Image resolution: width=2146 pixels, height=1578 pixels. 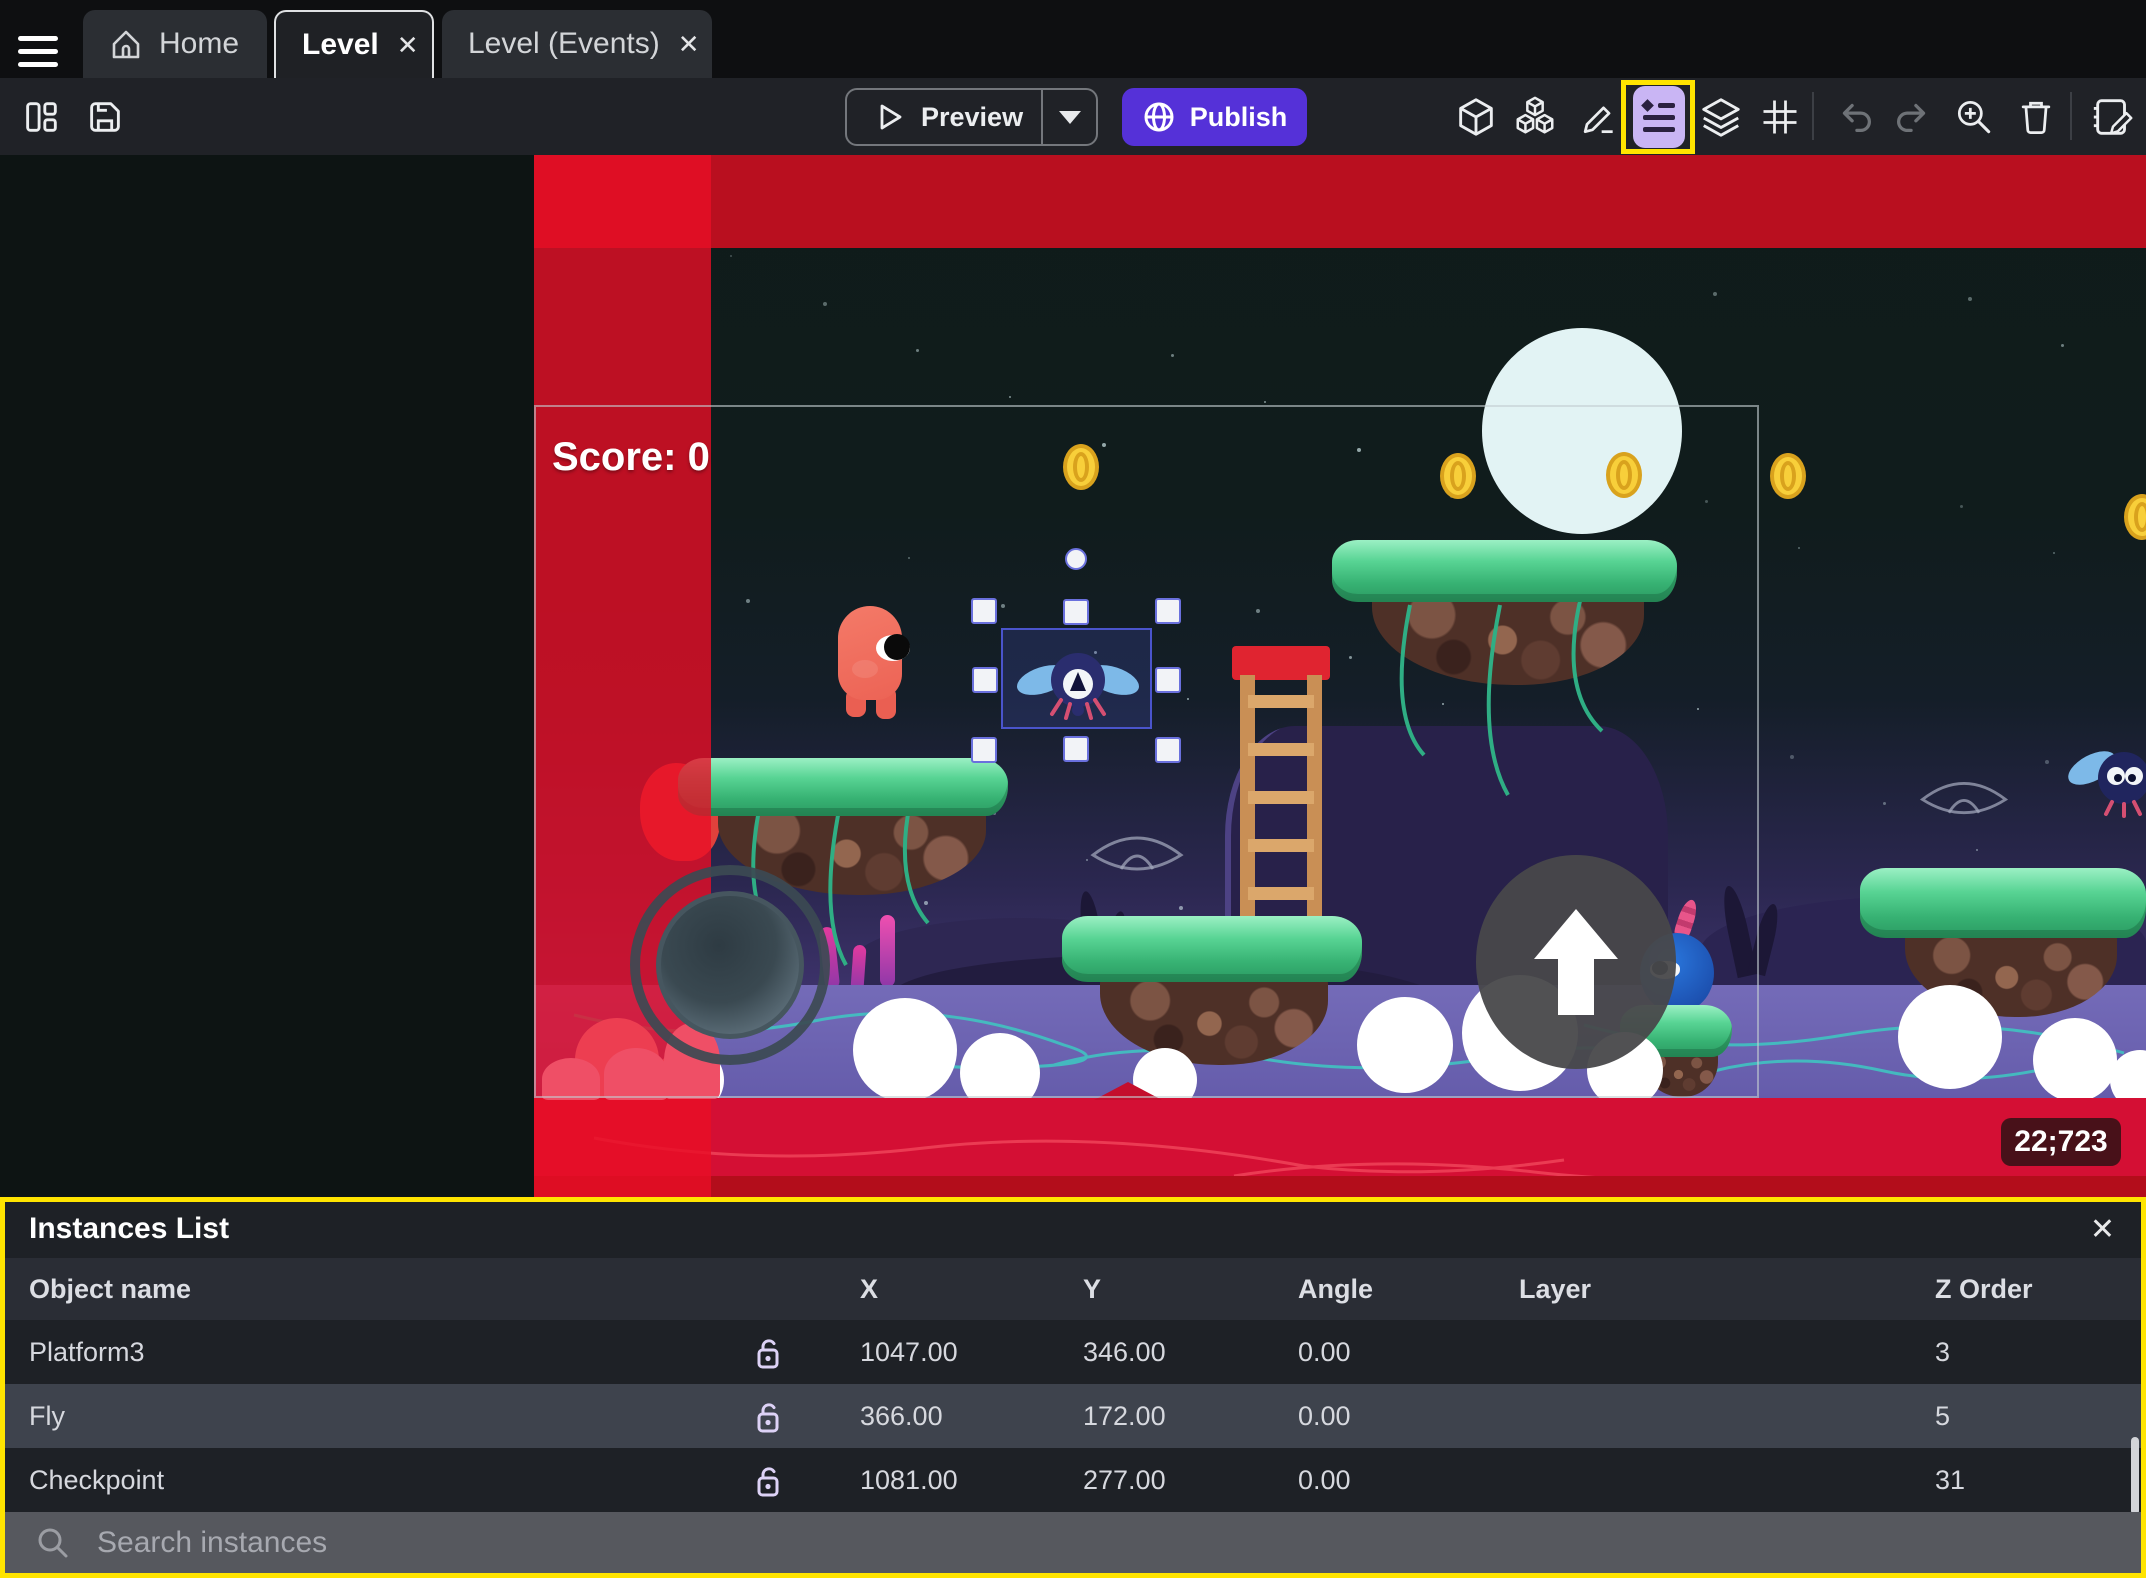 I want to click on resize-handle-mid-left, so click(x=985, y=680).